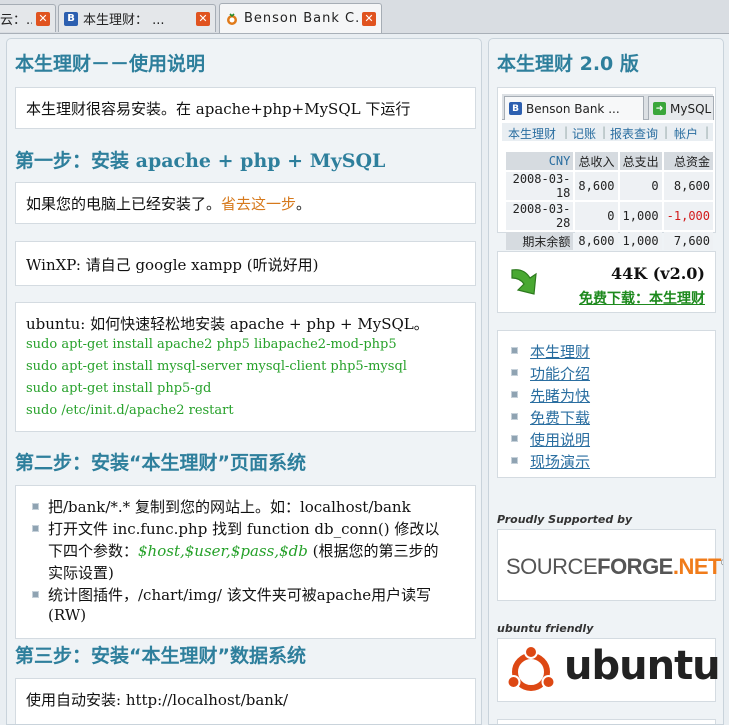 This screenshot has width=729, height=725. What do you see at coordinates (657, 273) in the screenshot?
I see `download-size: 44K (v2.0)` at bounding box center [657, 273].